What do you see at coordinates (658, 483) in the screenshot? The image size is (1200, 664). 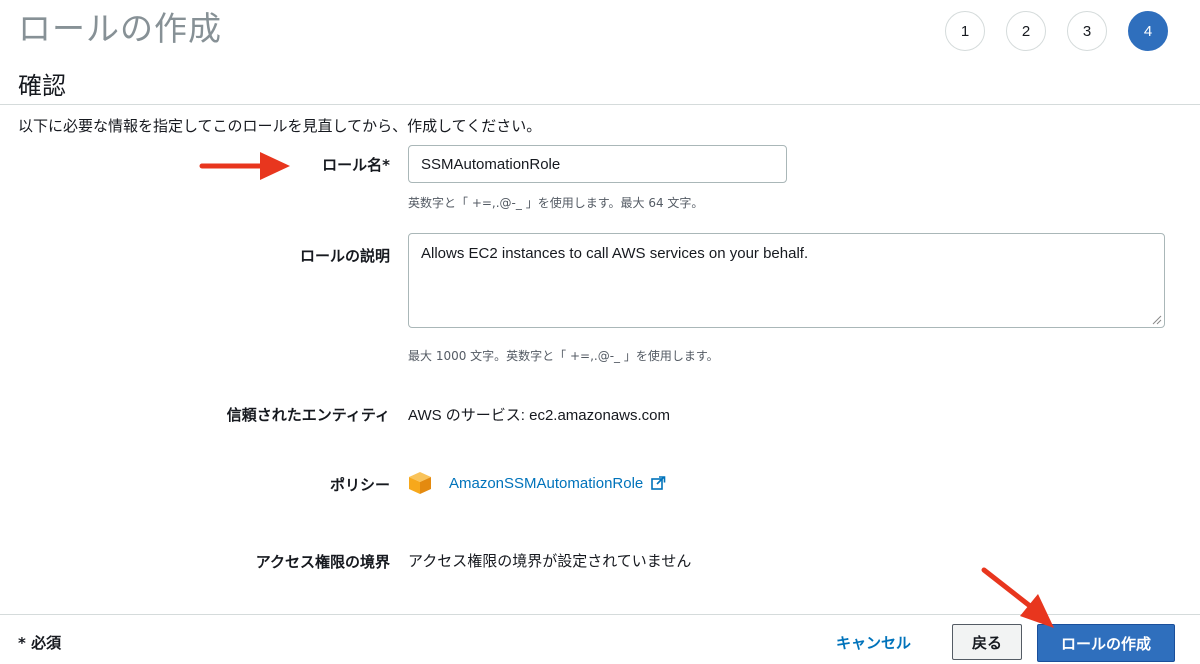 I see `external-link-icon` at bounding box center [658, 483].